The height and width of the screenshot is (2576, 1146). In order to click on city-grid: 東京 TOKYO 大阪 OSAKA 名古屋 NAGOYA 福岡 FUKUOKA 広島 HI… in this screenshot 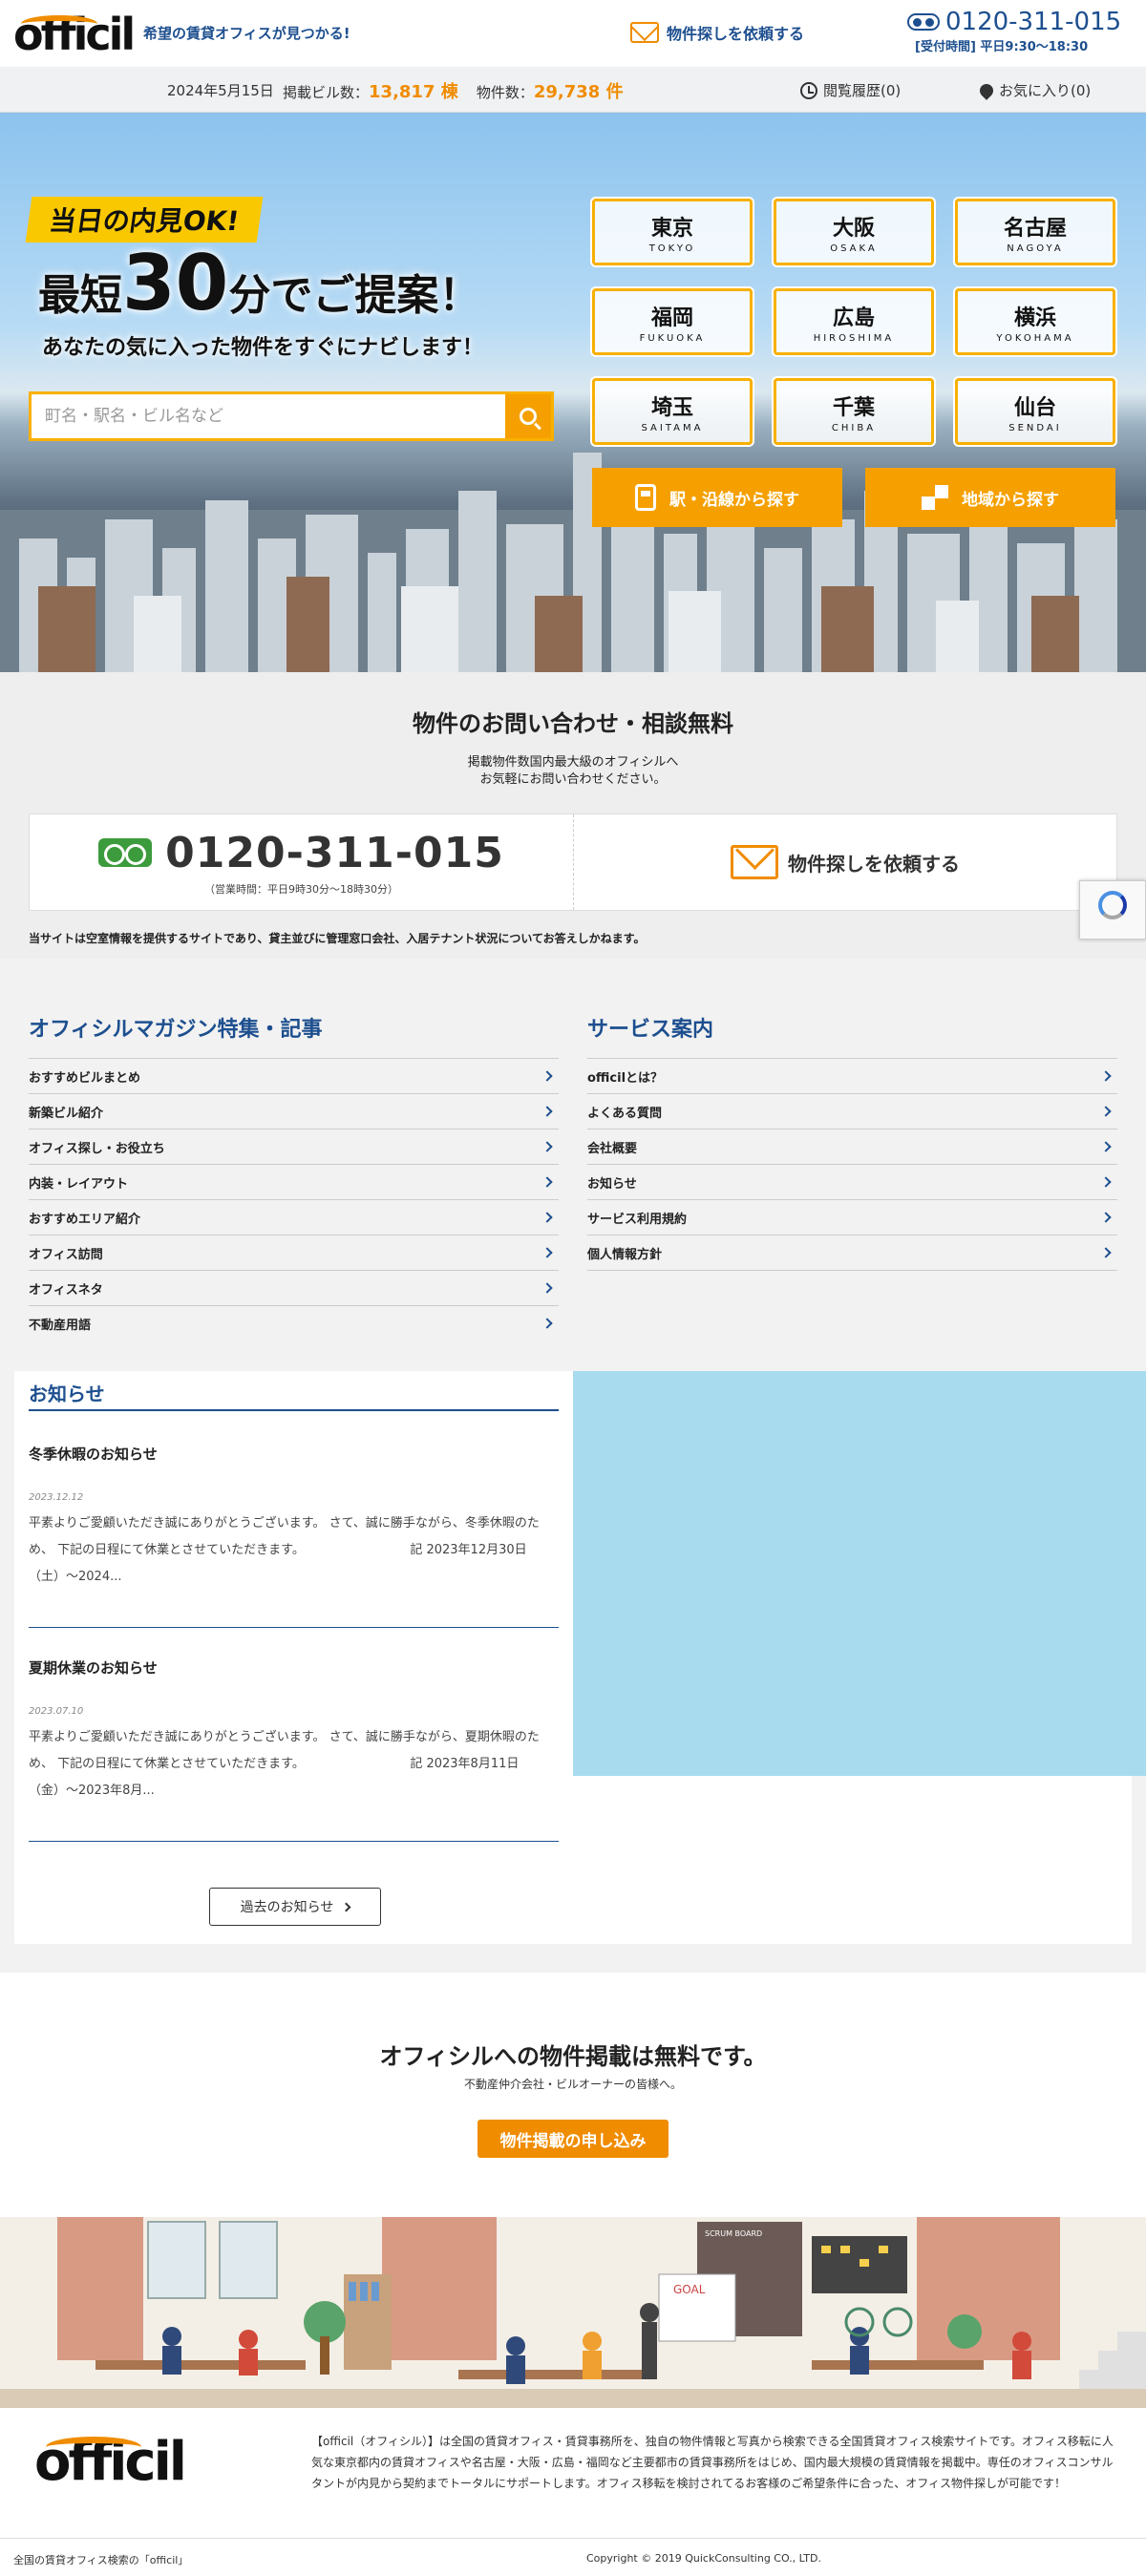, I will do `click(853, 322)`.